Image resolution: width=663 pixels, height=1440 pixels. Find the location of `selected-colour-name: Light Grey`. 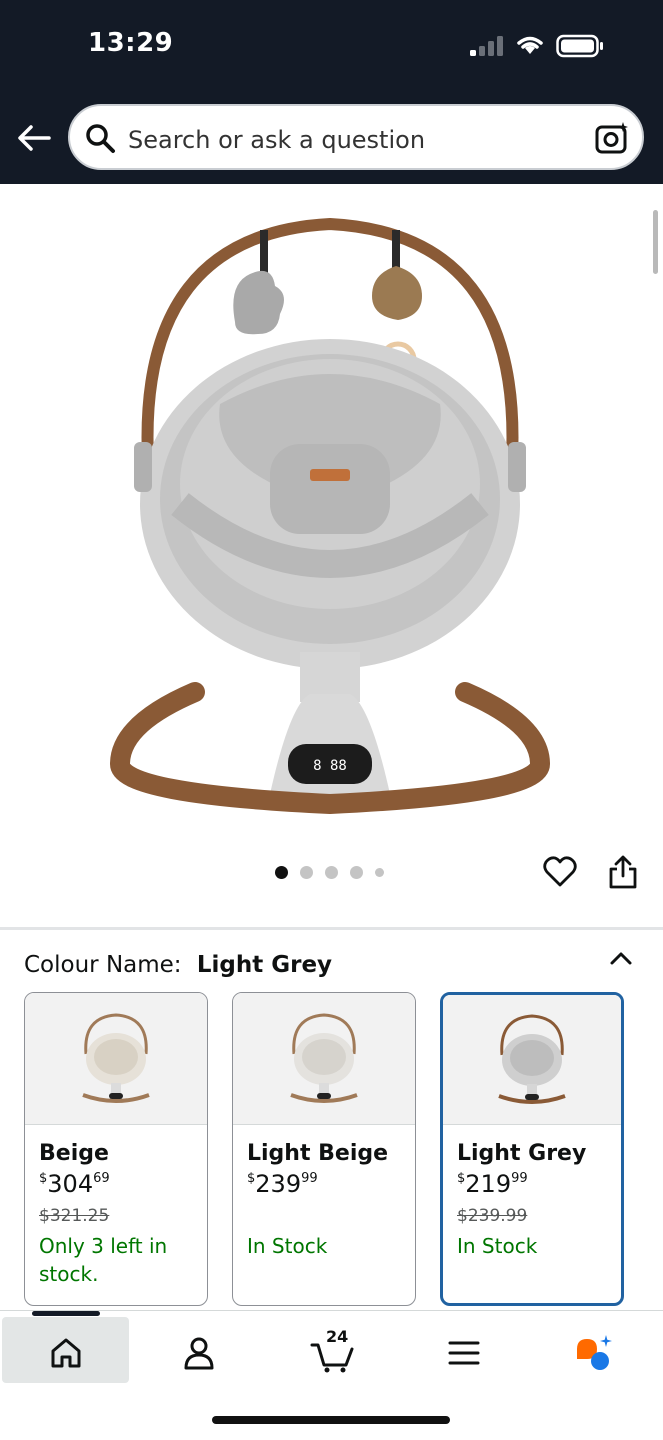

selected-colour-name: Light Grey is located at coordinates (264, 965).